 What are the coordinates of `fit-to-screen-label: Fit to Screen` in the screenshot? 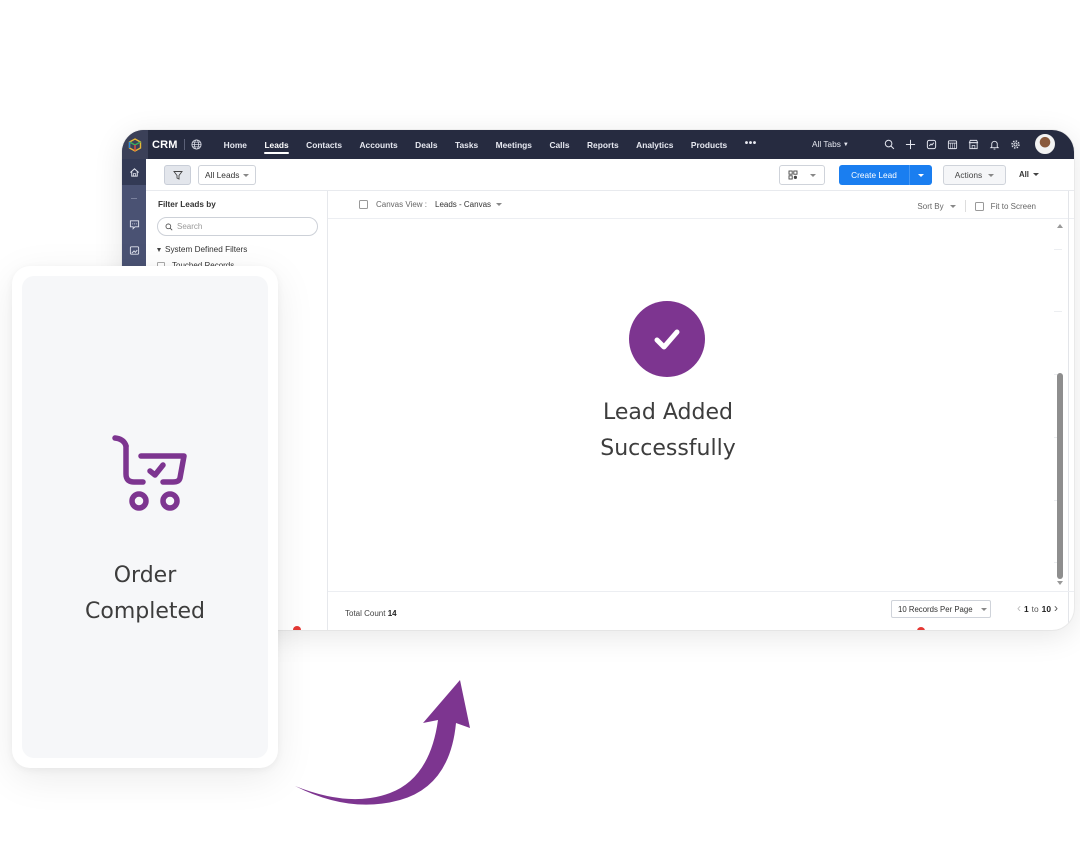 It's located at (1013, 206).